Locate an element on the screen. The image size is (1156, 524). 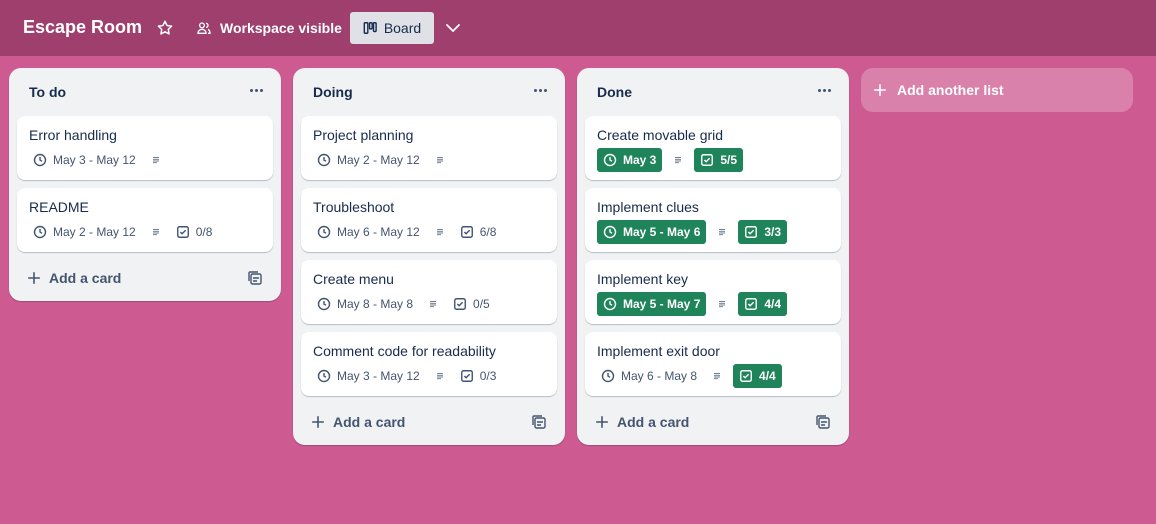
list-header: Doing is located at coordinates (429, 92).